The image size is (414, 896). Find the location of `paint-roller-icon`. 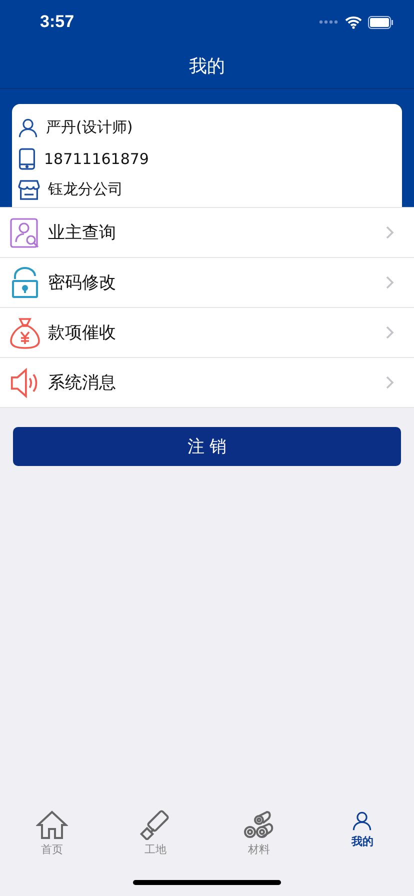

paint-roller-icon is located at coordinates (155, 825).